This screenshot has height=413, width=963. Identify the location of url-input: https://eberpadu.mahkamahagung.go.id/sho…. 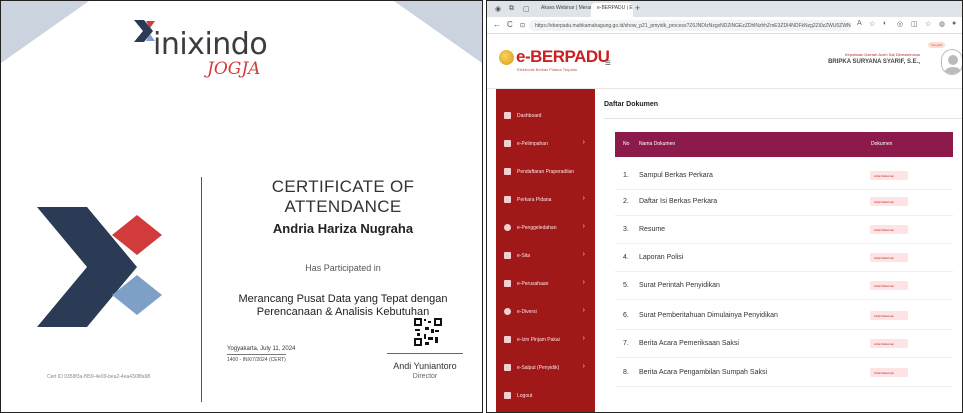
(690, 25).